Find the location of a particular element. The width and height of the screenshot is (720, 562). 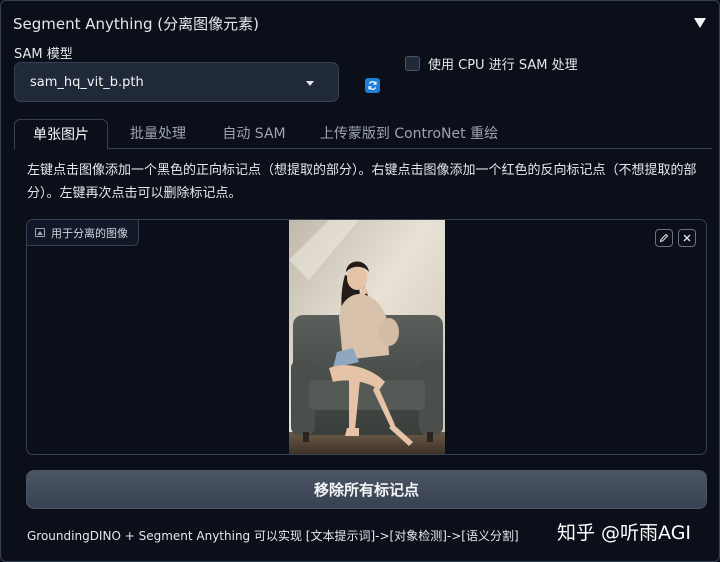

tab-batch: 批量处理 is located at coordinates (158, 134).